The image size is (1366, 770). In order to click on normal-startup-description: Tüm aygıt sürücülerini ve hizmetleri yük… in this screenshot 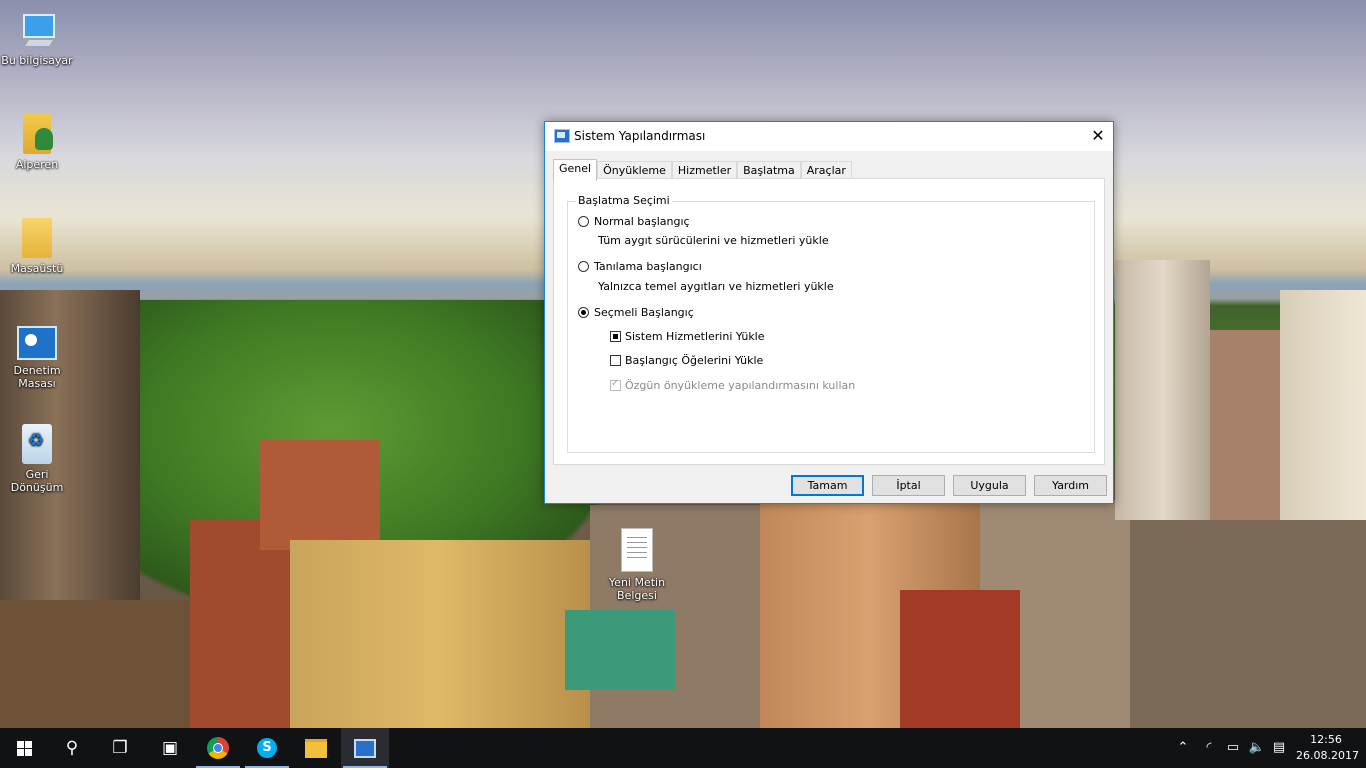, I will do `click(713, 240)`.